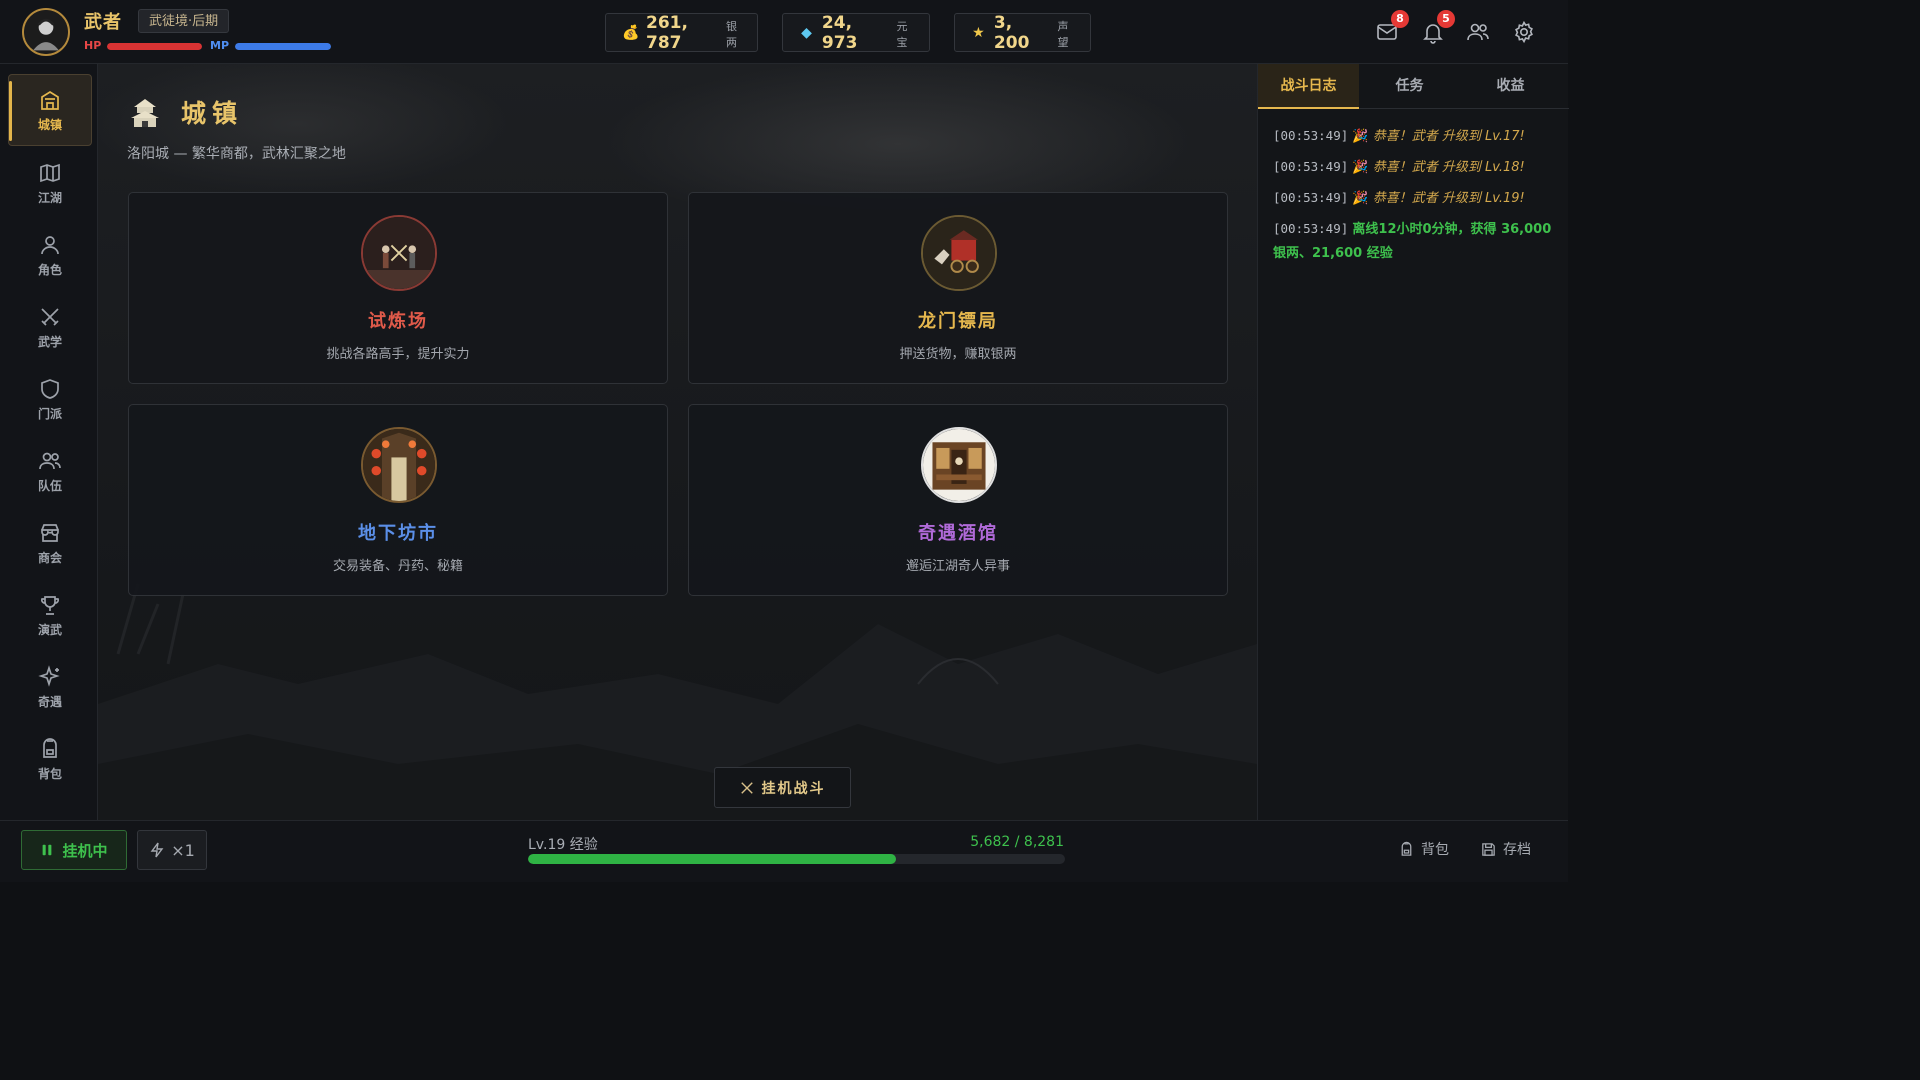 This screenshot has width=1920, height=1080. I want to click on sidebar-item-character: 角色, so click(50, 255).